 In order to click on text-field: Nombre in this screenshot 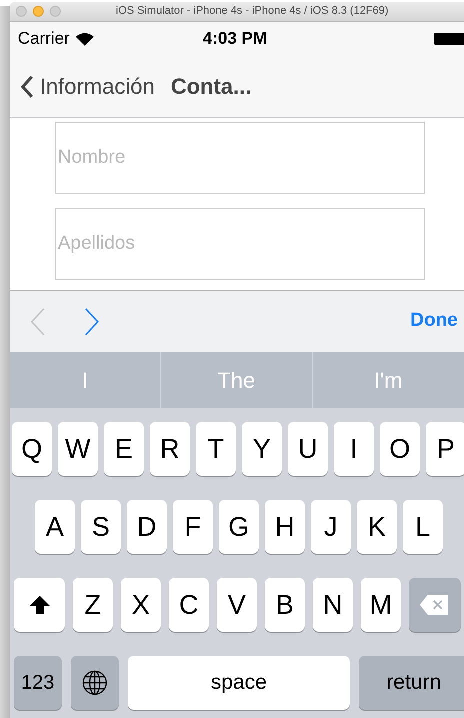, I will do `click(240, 158)`.